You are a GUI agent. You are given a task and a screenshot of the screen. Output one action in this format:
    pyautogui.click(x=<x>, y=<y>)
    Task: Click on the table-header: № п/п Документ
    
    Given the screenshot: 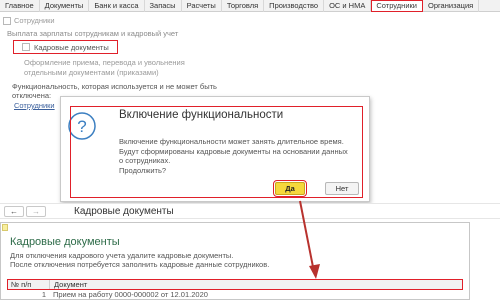 What is the action you would take?
    pyautogui.click(x=235, y=284)
    